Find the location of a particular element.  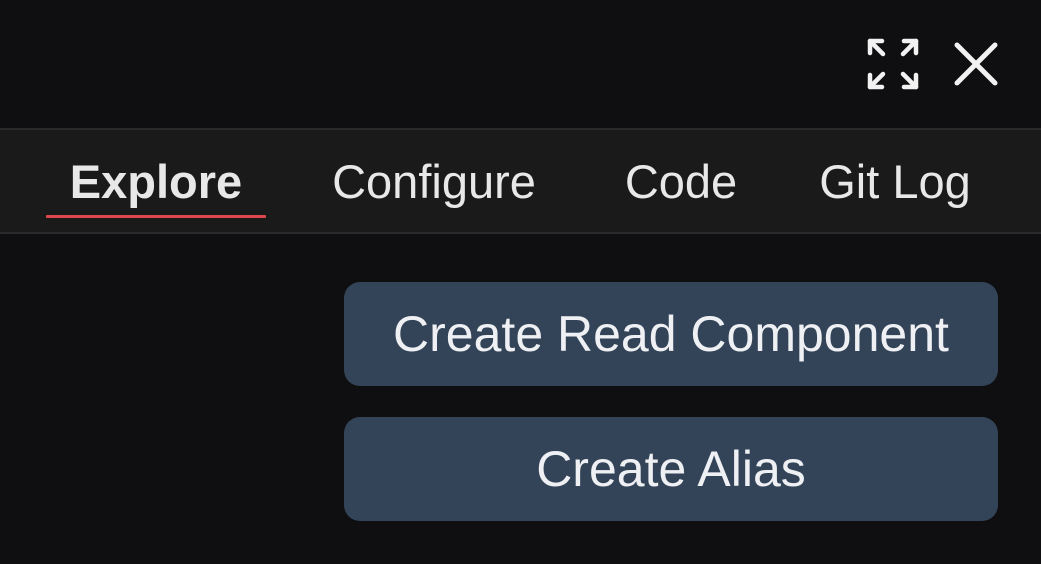

create-alias-button: Create Alias is located at coordinates (671, 469).